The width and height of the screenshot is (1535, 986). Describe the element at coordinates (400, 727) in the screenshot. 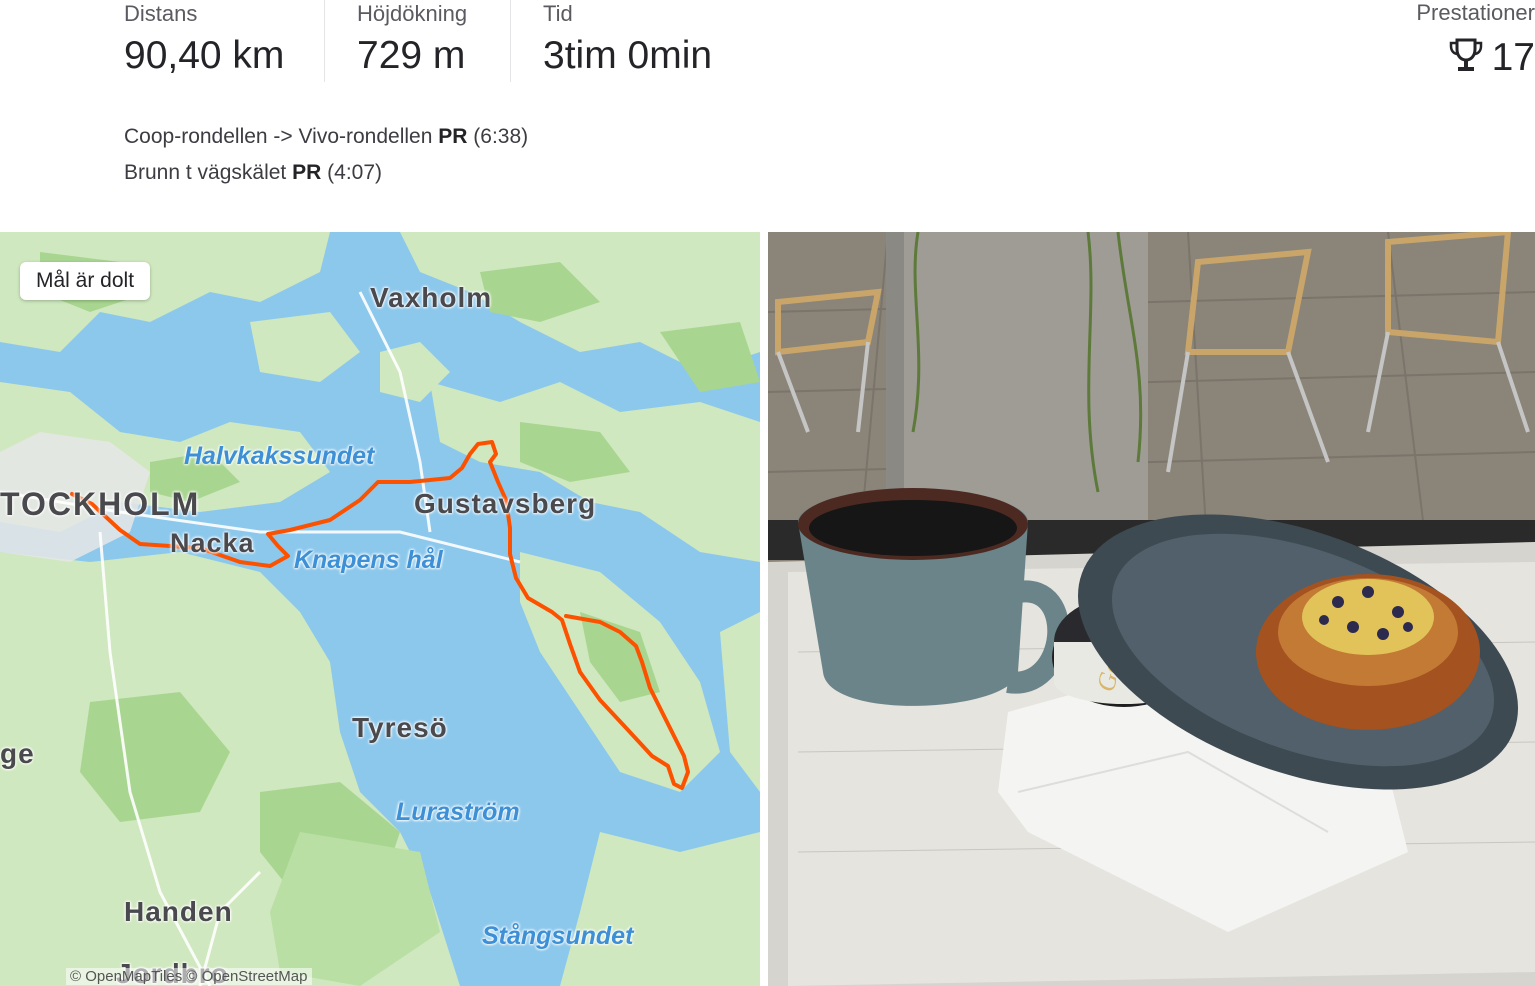

I see `map-label-tyreso: Tyresö` at that location.